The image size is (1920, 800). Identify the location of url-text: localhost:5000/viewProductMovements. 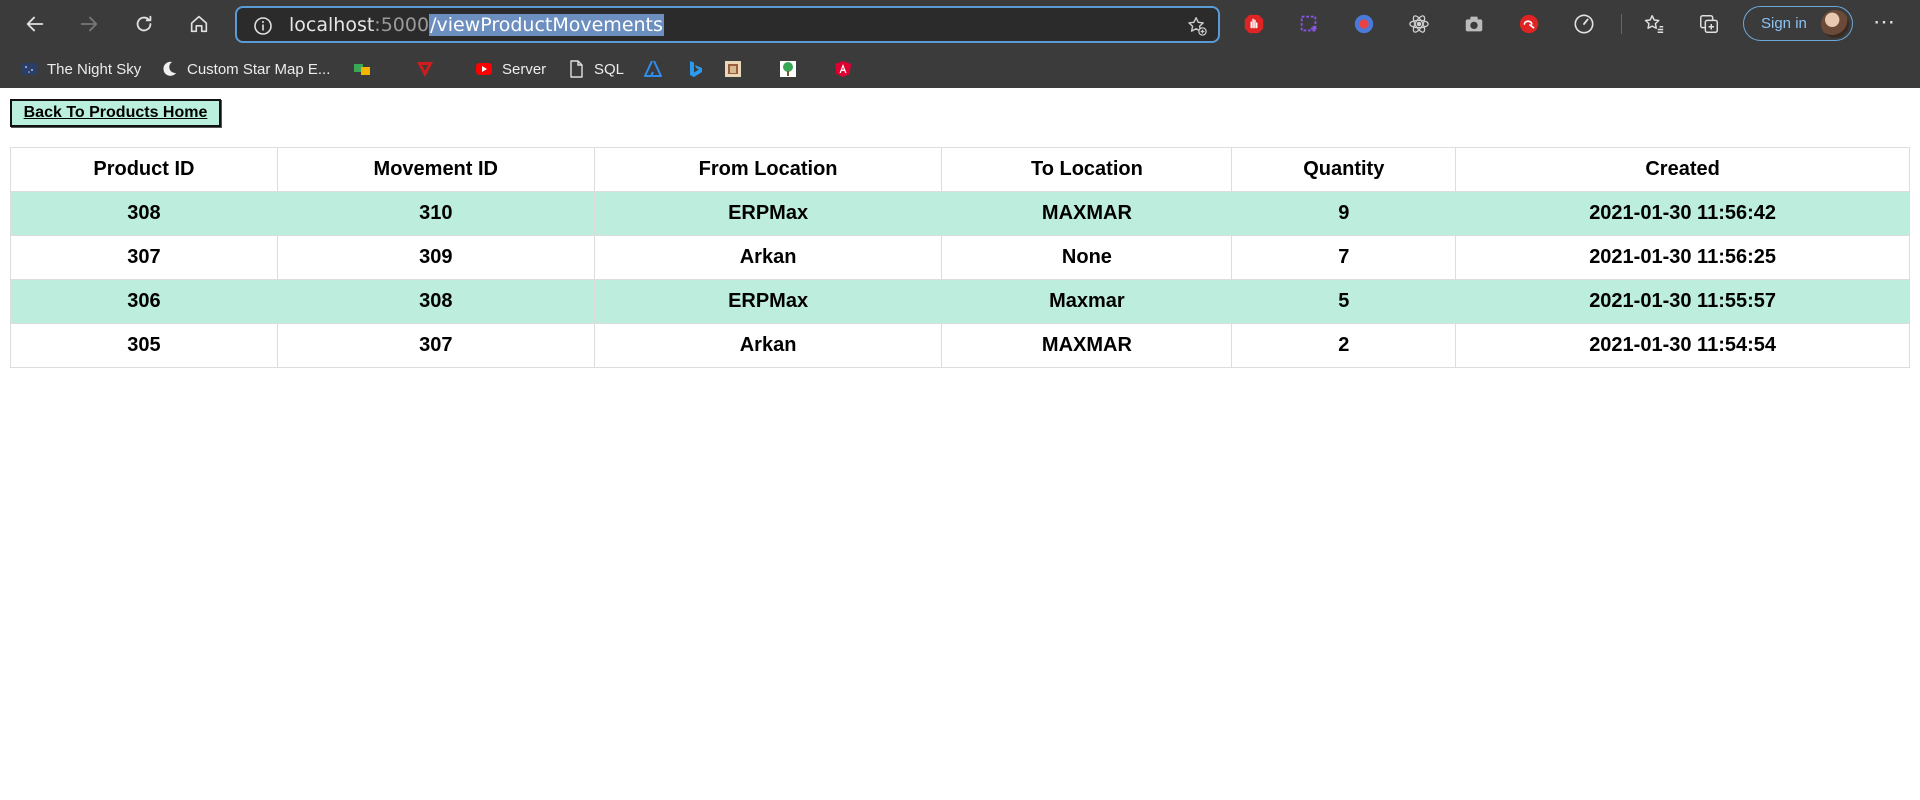
(476, 25).